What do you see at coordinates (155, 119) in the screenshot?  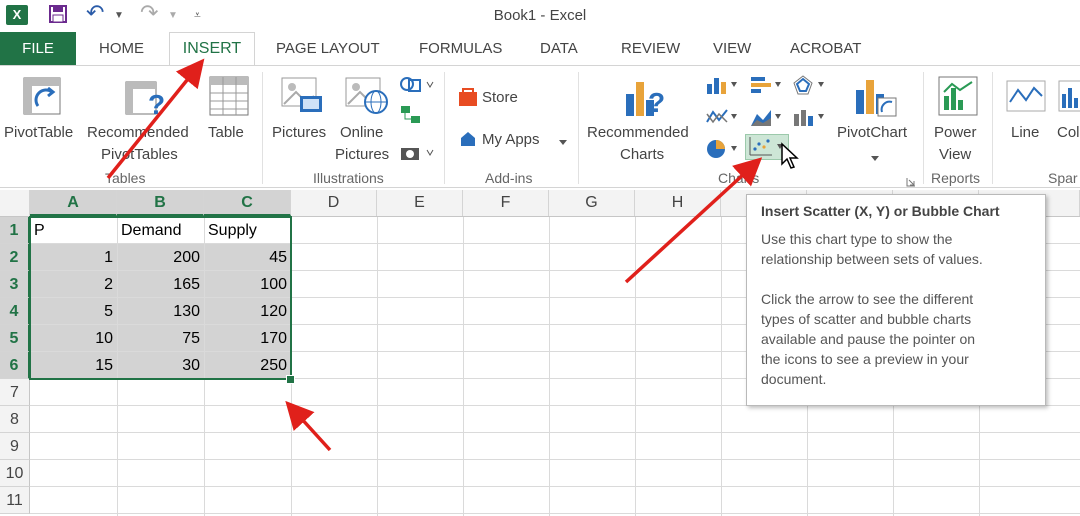 I see `annotation-arrow-insert-tab` at bounding box center [155, 119].